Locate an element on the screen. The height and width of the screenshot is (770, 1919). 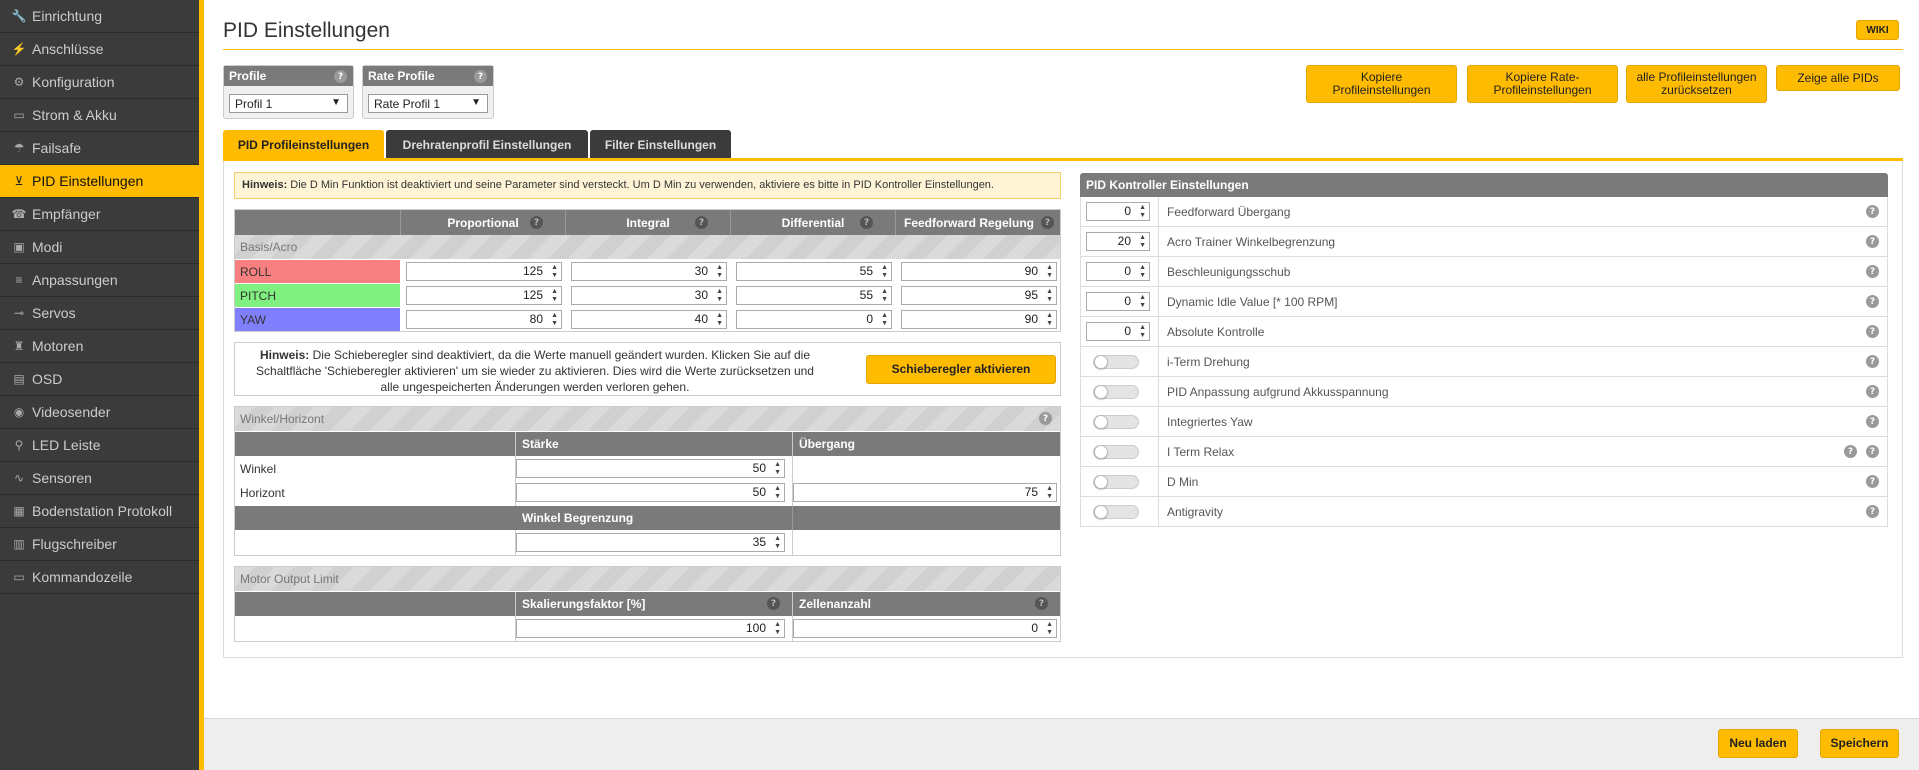
rate-profile-select: Rate Profil 1 ▼ is located at coordinates (428, 103).